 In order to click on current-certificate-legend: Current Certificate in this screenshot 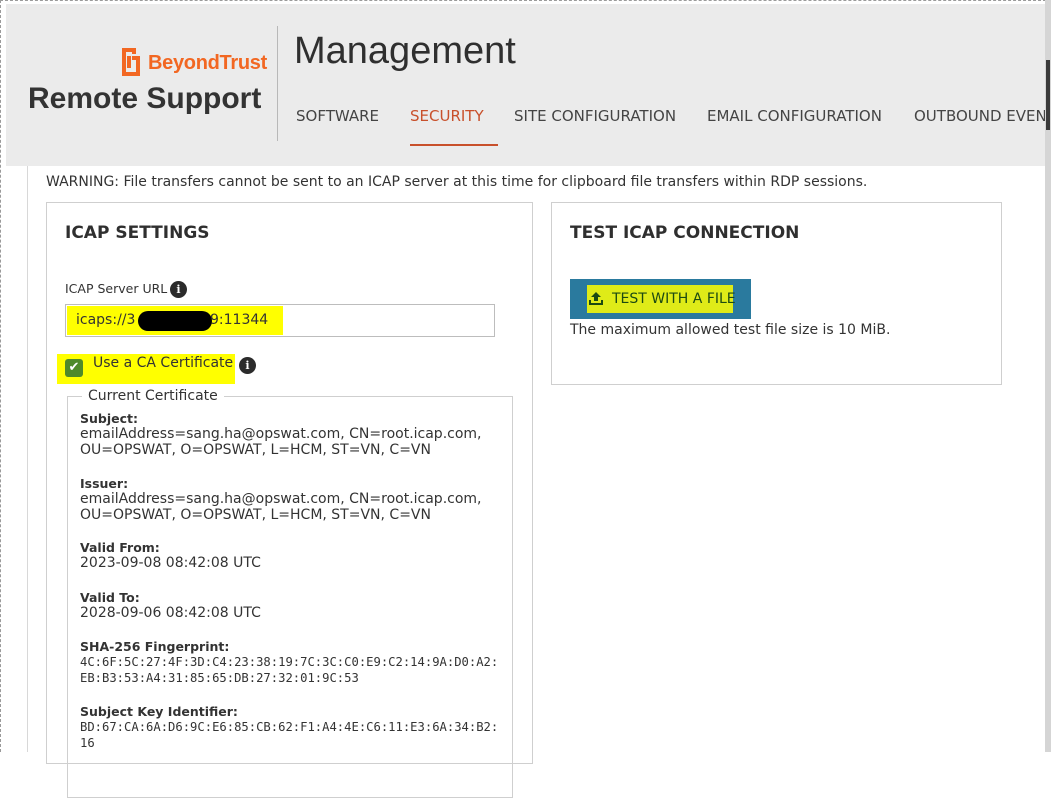, I will do `click(153, 396)`.